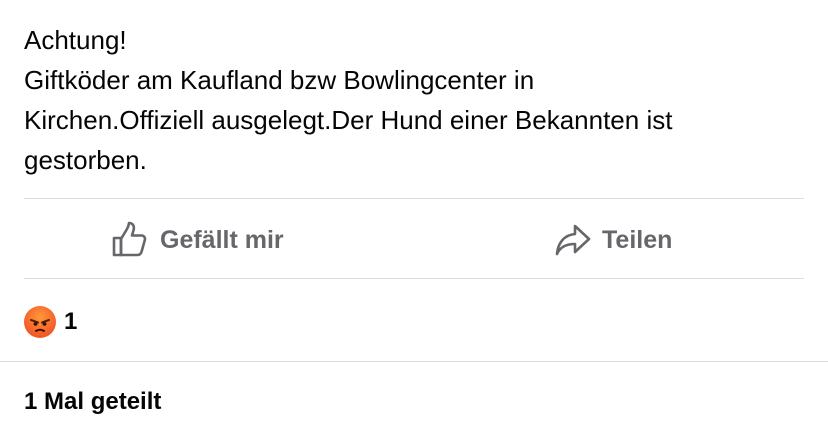 Image resolution: width=828 pixels, height=428 pixels. What do you see at coordinates (637, 239) in the screenshot?
I see `share-label: Teilen` at bounding box center [637, 239].